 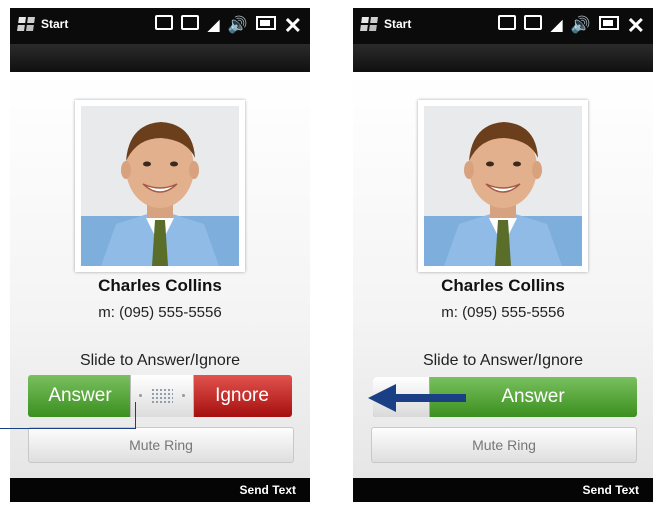 I want to click on slide-left-arrow-icon, so click(x=417, y=398).